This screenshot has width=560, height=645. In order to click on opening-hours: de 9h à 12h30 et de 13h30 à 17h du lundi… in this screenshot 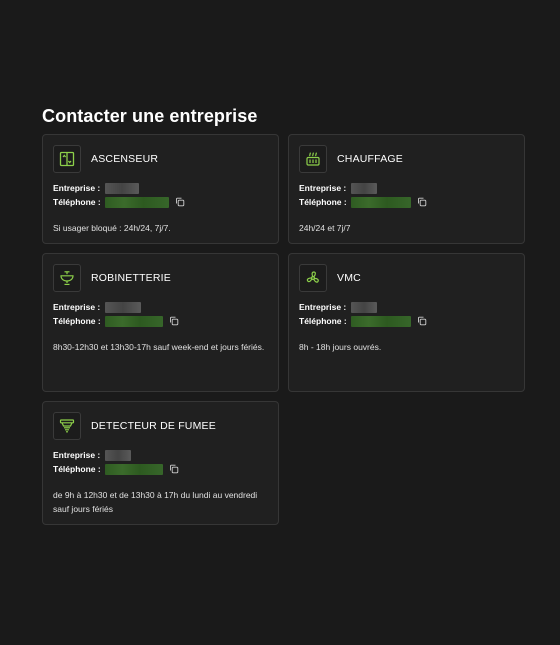, I will do `click(155, 502)`.